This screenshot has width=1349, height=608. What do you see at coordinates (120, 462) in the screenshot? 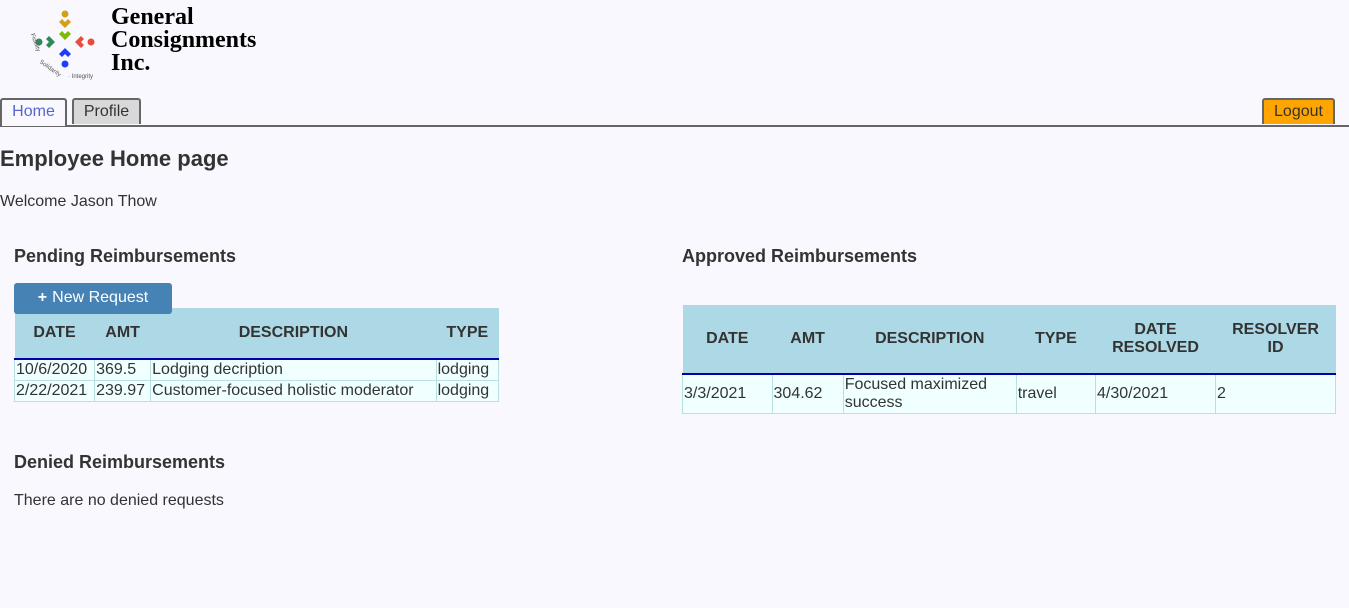
I see `denied-section-title: Denied Reimbursements` at bounding box center [120, 462].